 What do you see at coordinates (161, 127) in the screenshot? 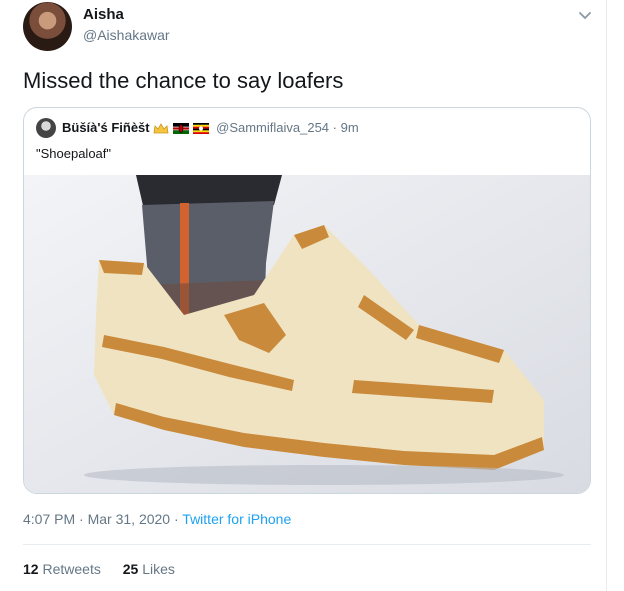
I see `crown-emoji` at bounding box center [161, 127].